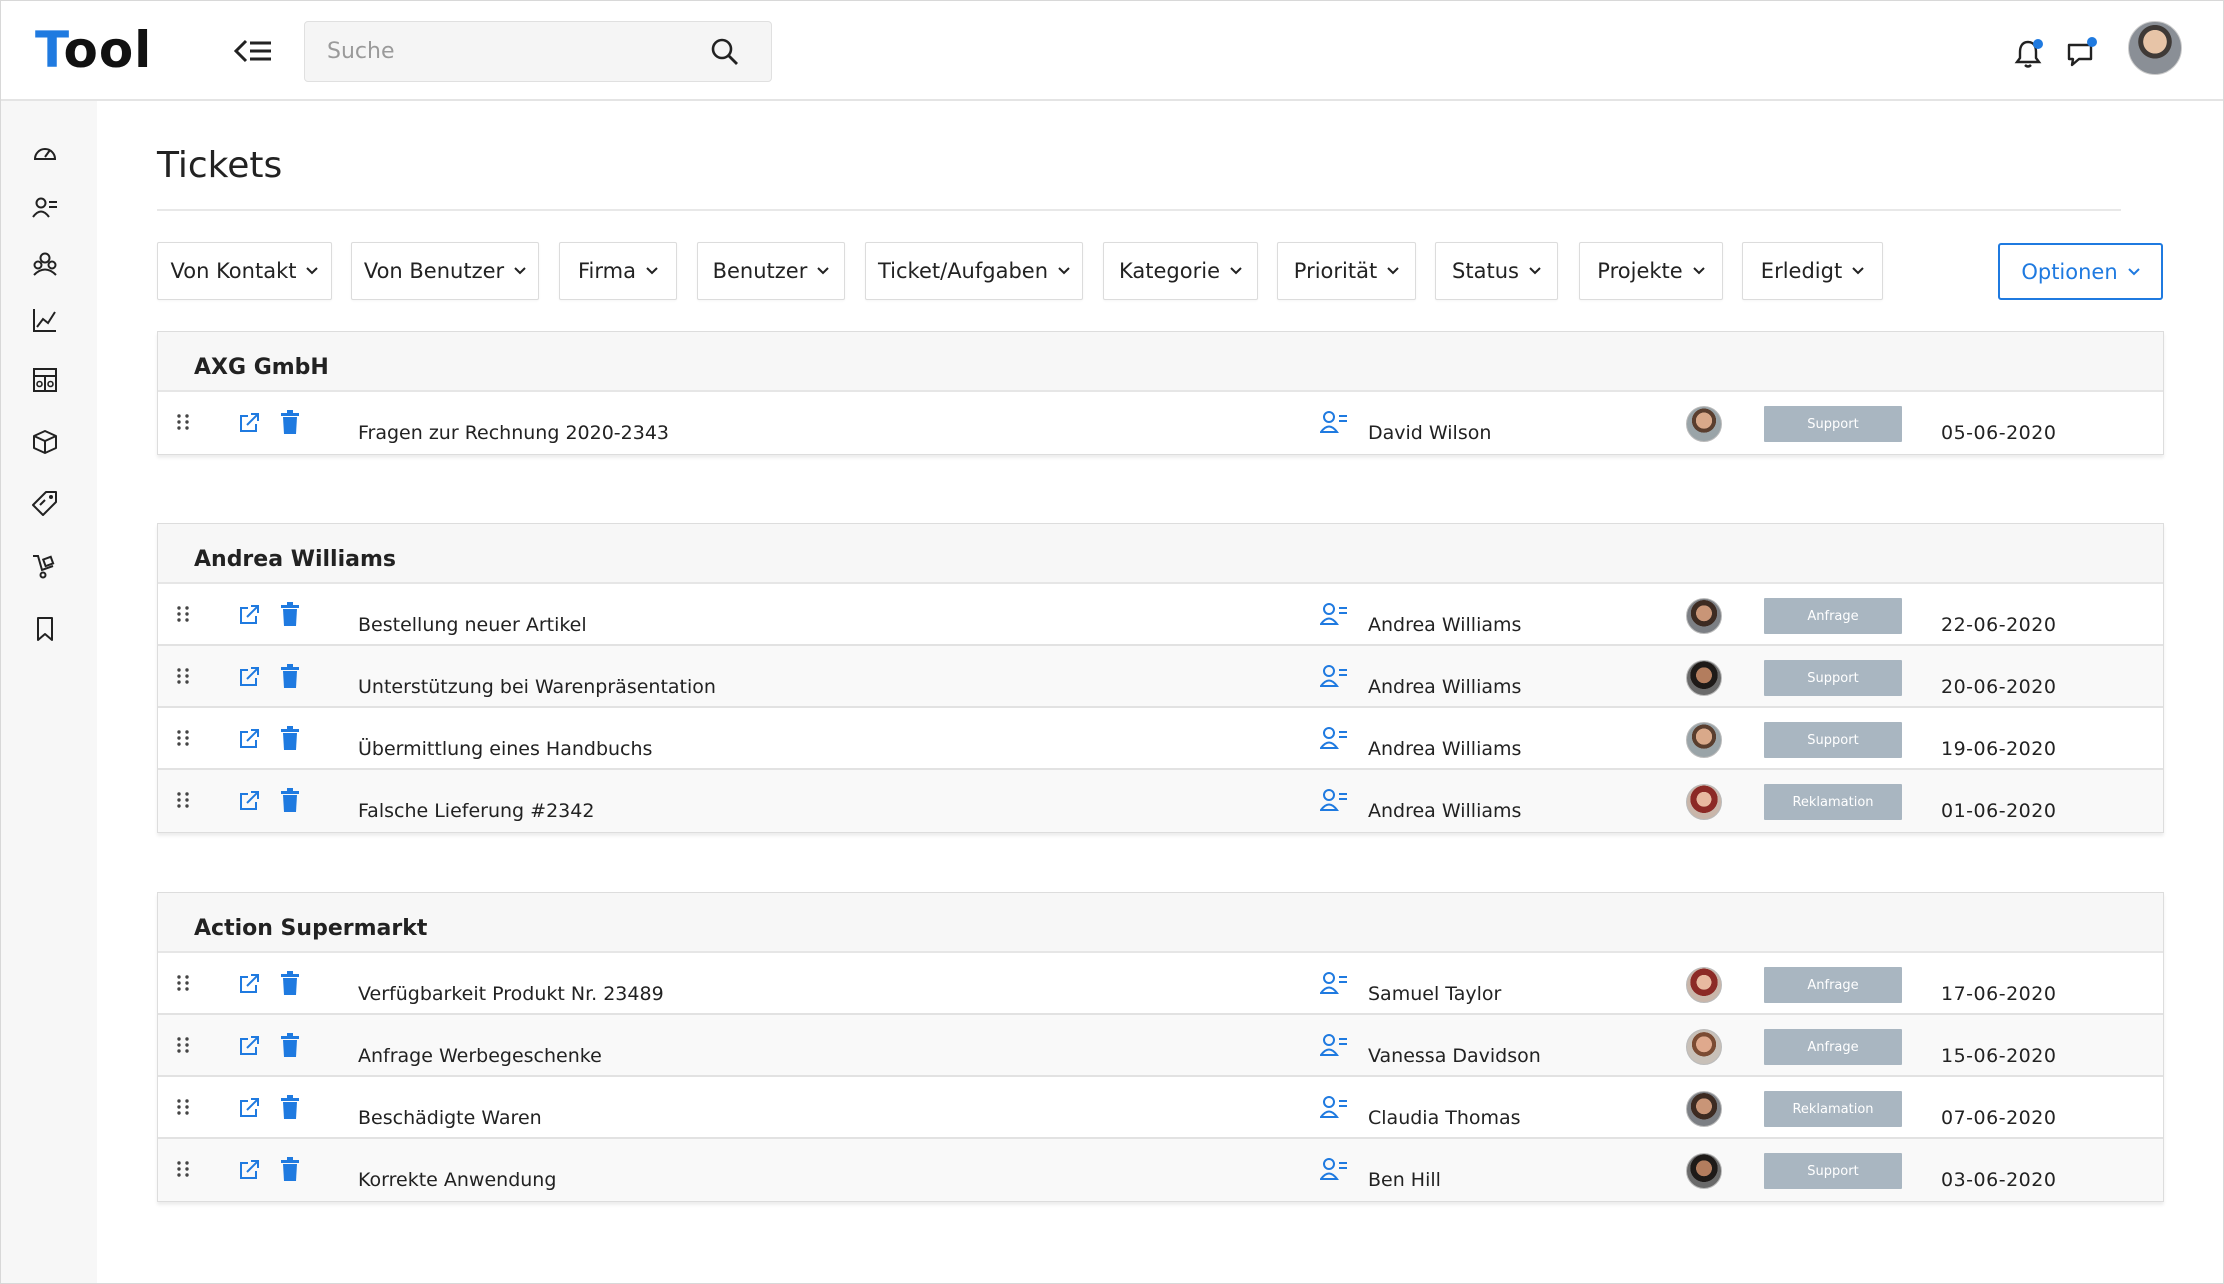 The image size is (2224, 1284). What do you see at coordinates (1404, 1180) in the screenshot?
I see `ticket-person: Ben Hill` at bounding box center [1404, 1180].